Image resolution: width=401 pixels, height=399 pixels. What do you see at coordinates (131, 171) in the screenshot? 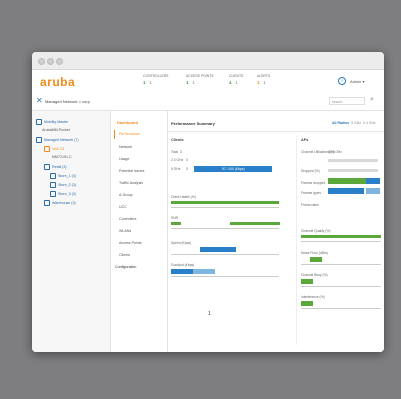
I see `menu-item-potential-issues: Potential Issues` at bounding box center [131, 171].